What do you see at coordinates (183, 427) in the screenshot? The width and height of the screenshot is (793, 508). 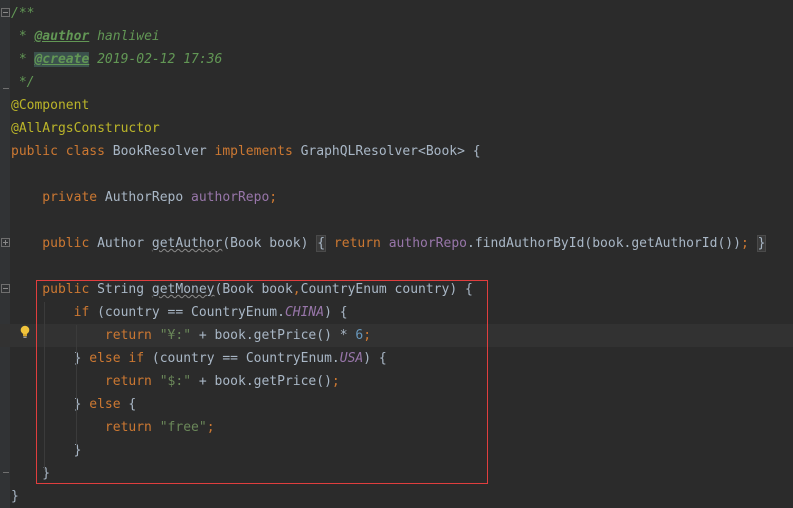 I see `code-token: "free"` at bounding box center [183, 427].